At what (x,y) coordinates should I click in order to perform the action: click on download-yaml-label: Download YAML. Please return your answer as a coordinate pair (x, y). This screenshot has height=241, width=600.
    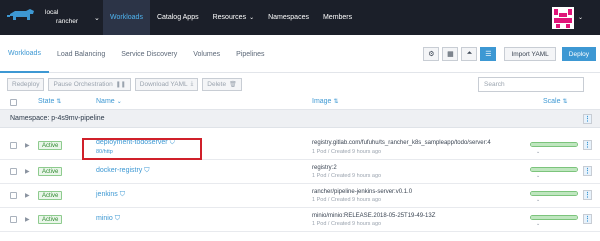
    Looking at the image, I should click on (163, 84).